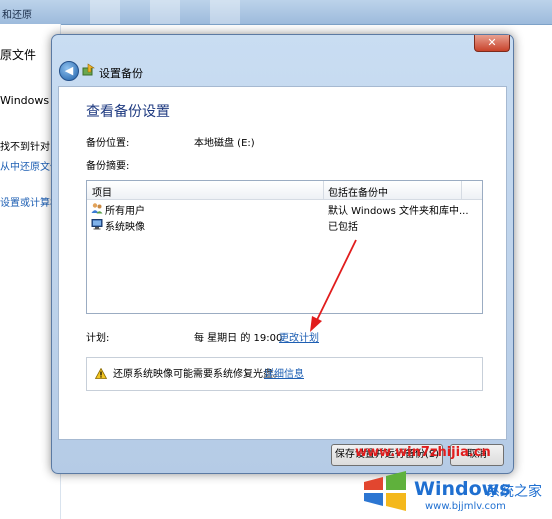 This screenshot has height=519, width=552. Describe the element at coordinates (333, 285) in the screenshot. I see `annotation-arrow` at that location.